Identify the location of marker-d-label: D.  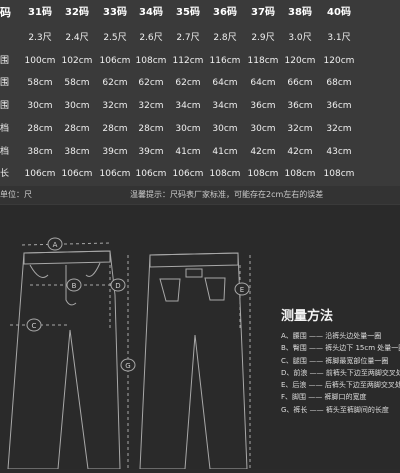
(117, 286).